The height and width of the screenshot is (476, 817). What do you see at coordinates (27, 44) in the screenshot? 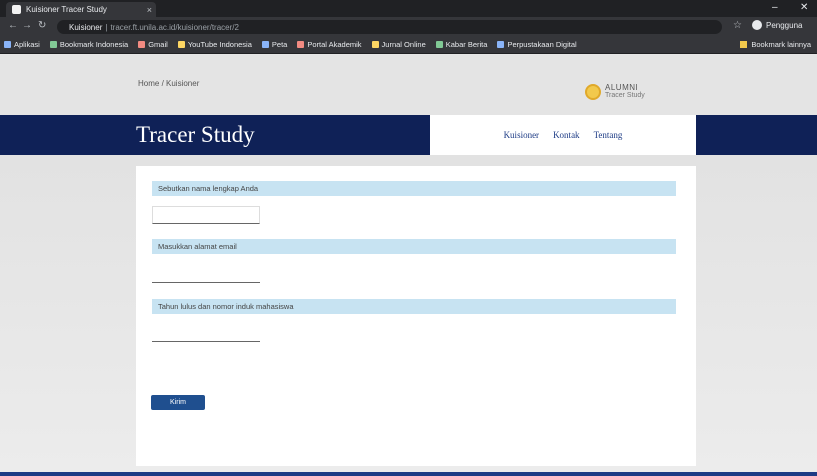
I see `bookmark-label: Aplikasi` at bounding box center [27, 44].